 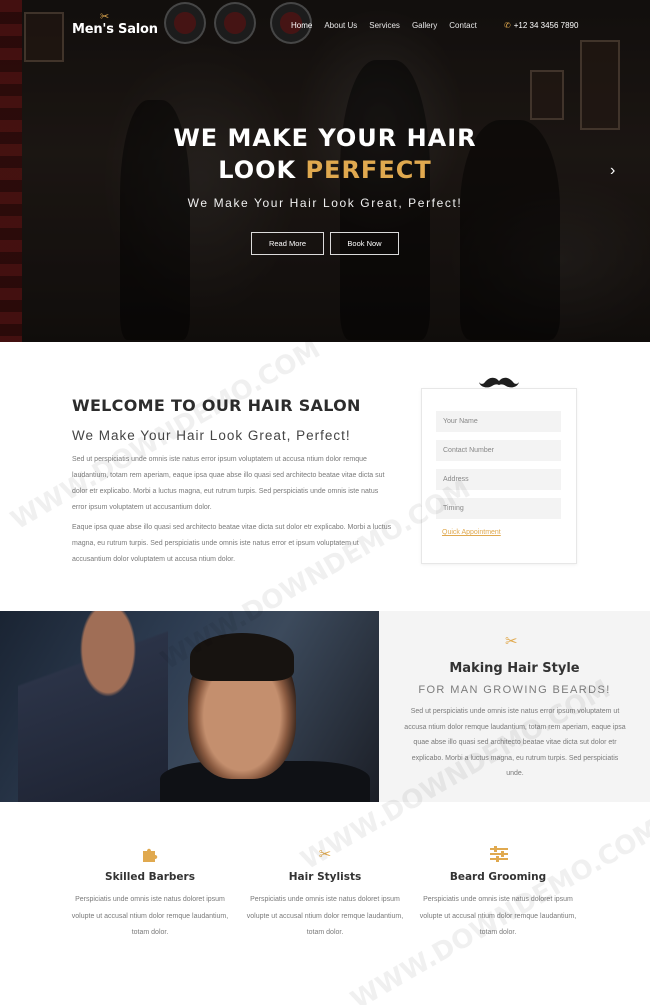 What do you see at coordinates (424, 25) in the screenshot?
I see `nav-gallery: Gallery` at bounding box center [424, 25].